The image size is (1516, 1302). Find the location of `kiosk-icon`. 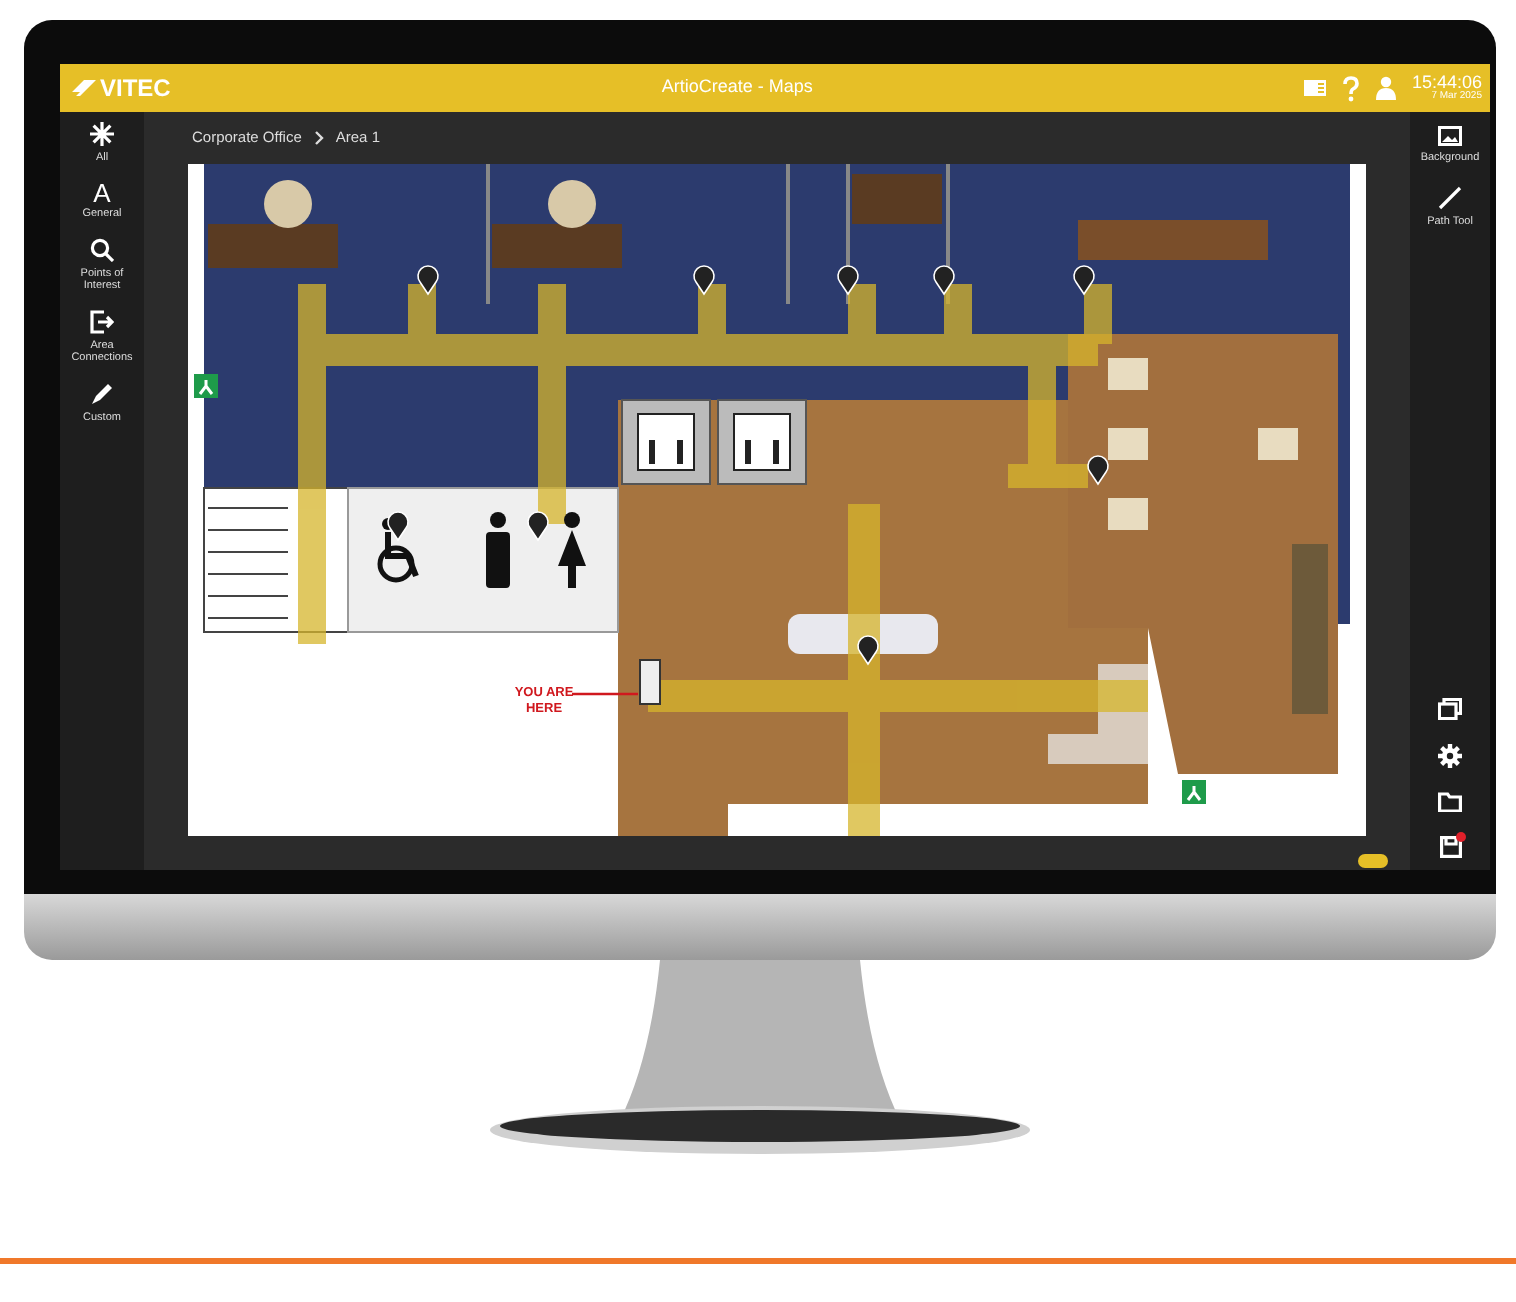

kiosk-icon is located at coordinates (650, 682).